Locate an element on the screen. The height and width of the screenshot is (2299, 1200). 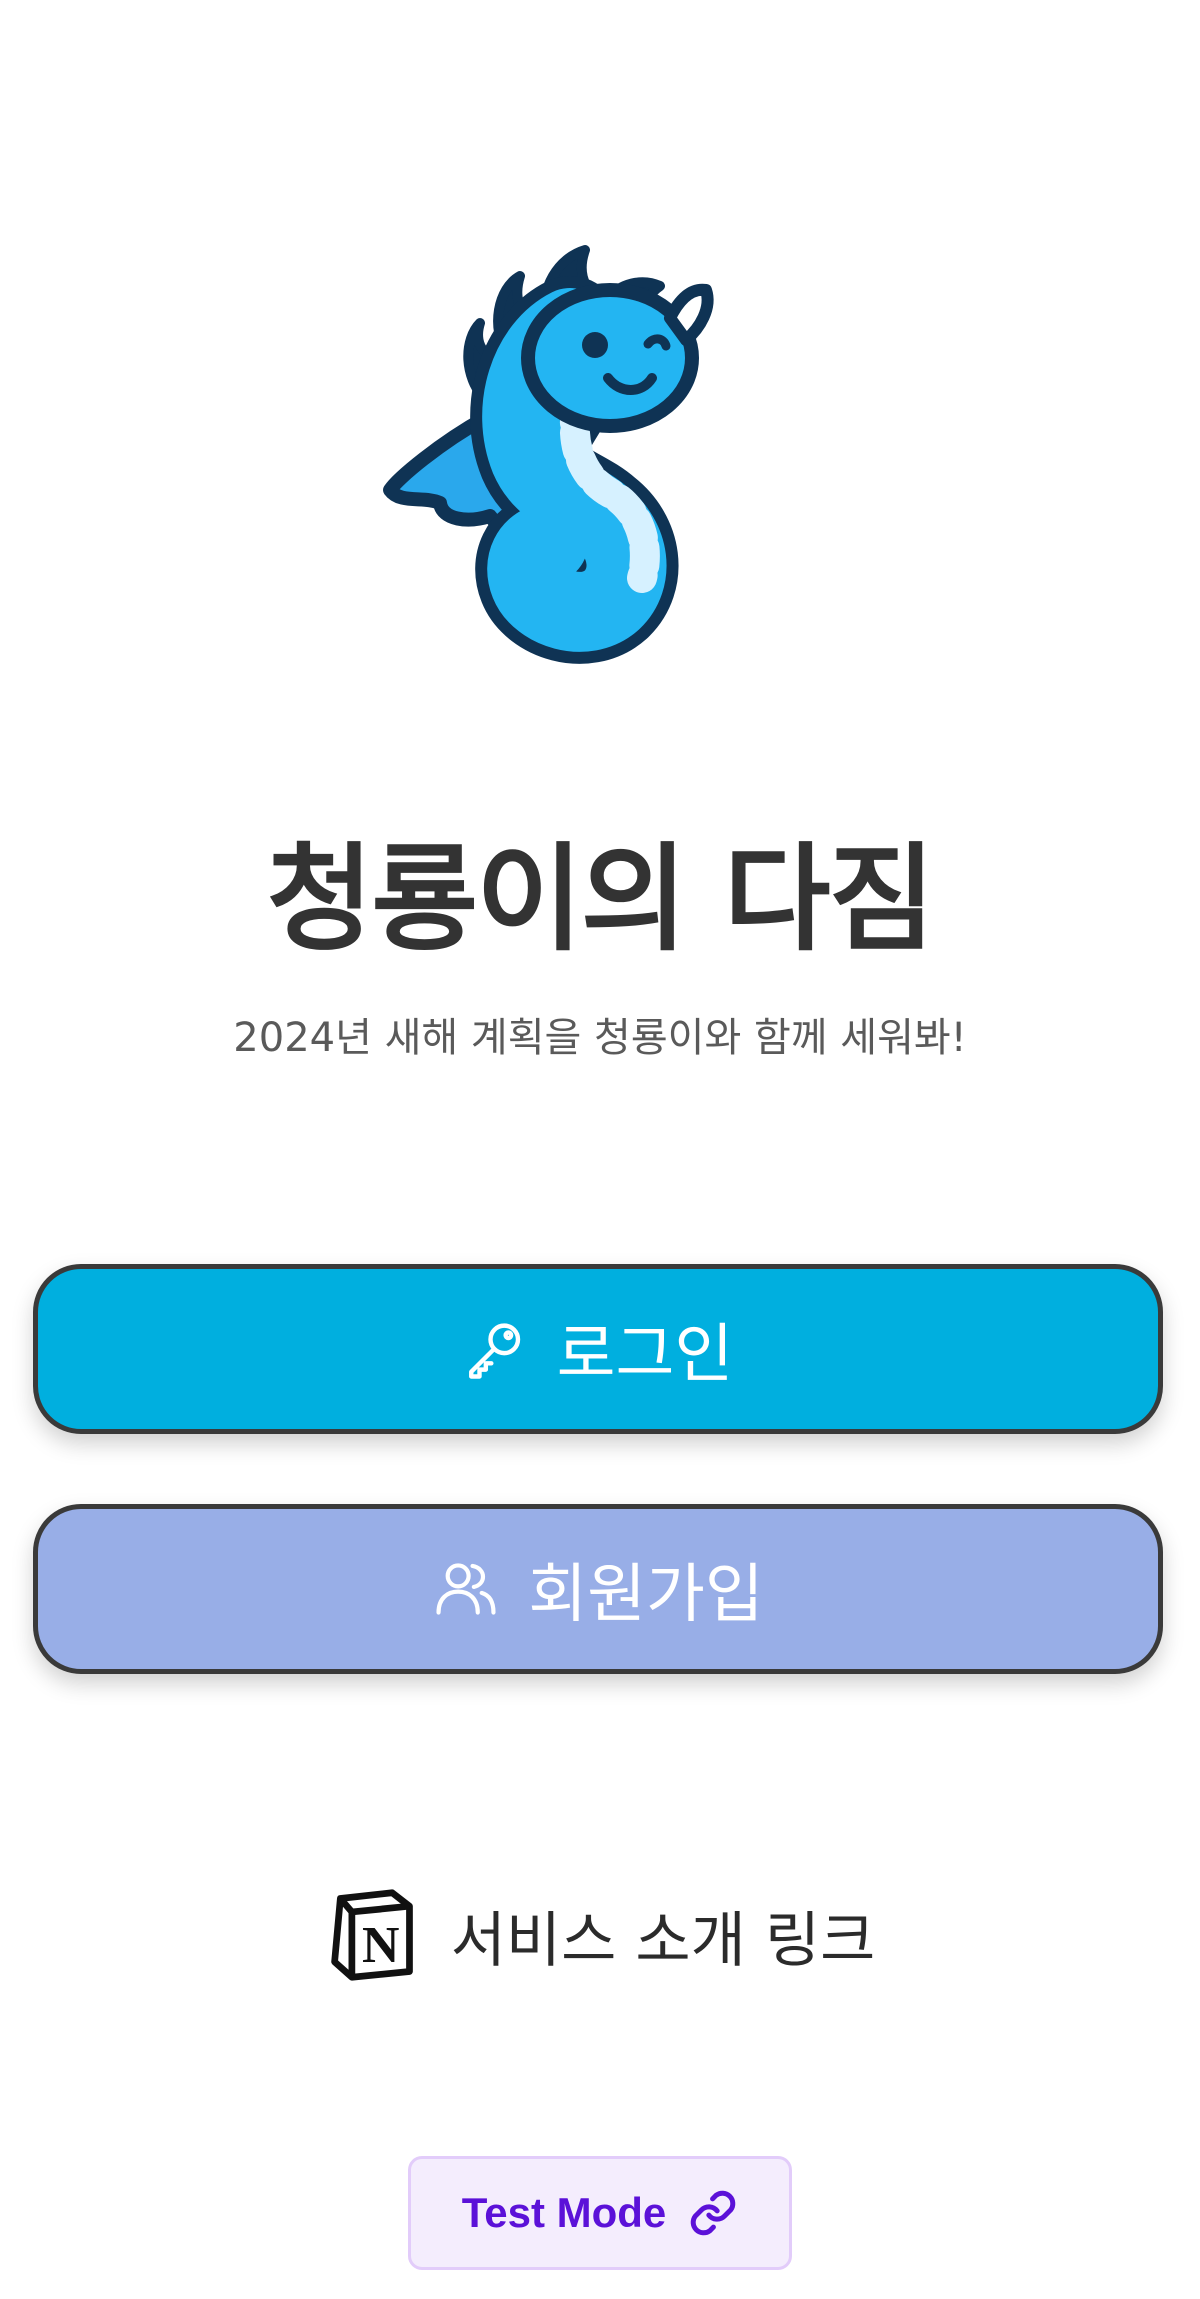
test-mode-badge: Test Mode is located at coordinates (600, 2213).